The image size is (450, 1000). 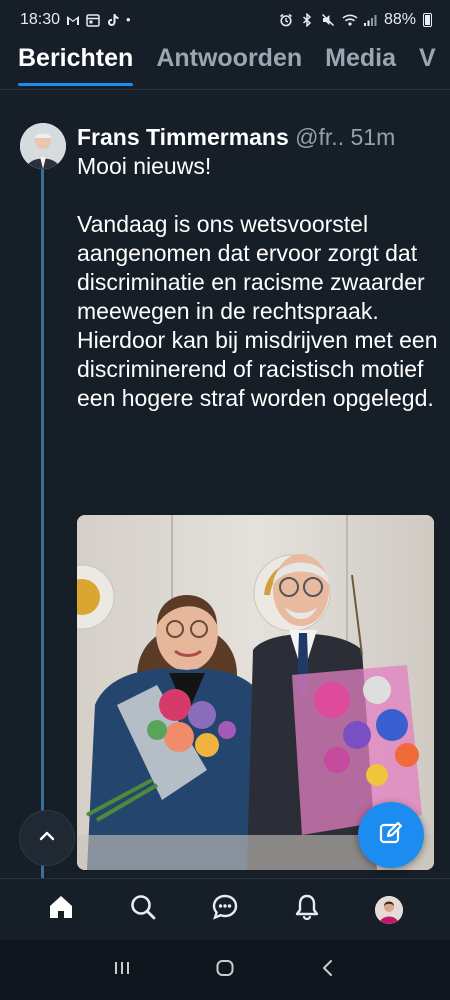 I want to click on nav-chat, so click(x=225, y=910).